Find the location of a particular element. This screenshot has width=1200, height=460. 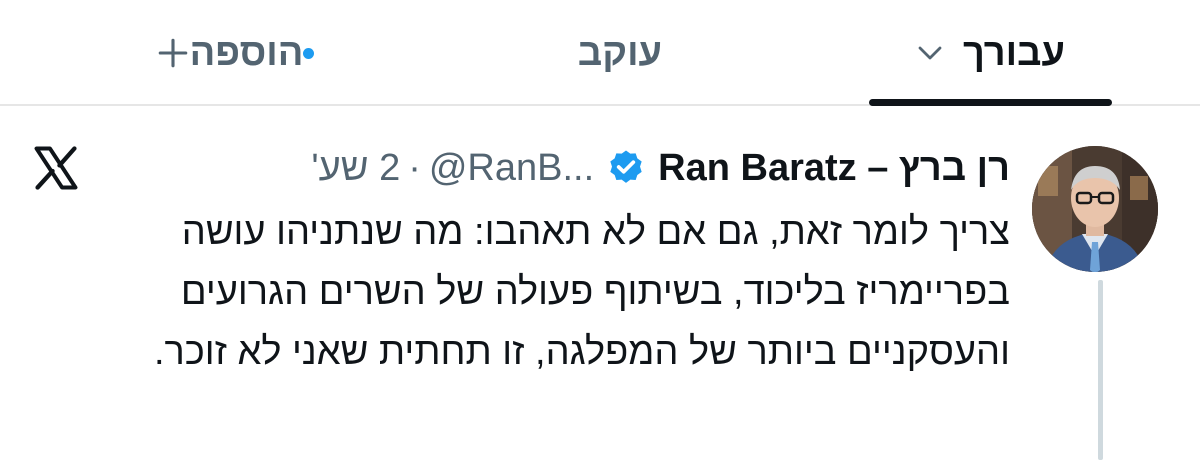

tweet-header: רן ברץ – Ran Baratz @RanB... · 2 שע' is located at coordinates (660, 168).